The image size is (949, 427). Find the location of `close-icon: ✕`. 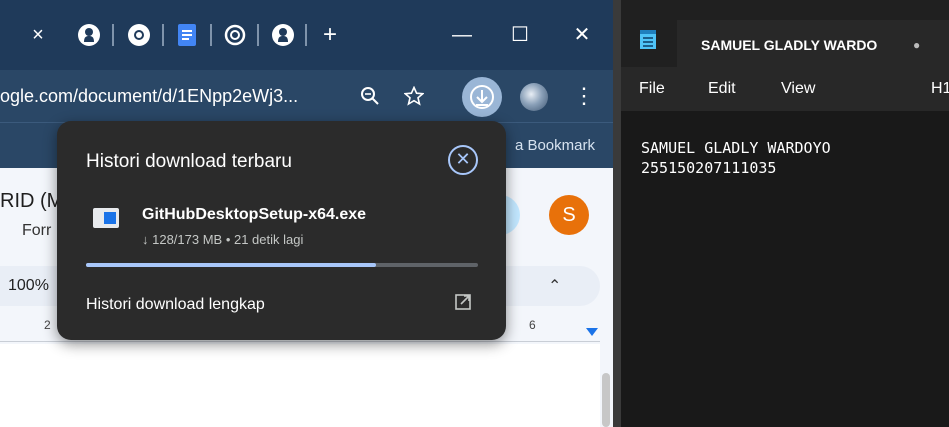

close-icon: ✕ is located at coordinates (463, 160).